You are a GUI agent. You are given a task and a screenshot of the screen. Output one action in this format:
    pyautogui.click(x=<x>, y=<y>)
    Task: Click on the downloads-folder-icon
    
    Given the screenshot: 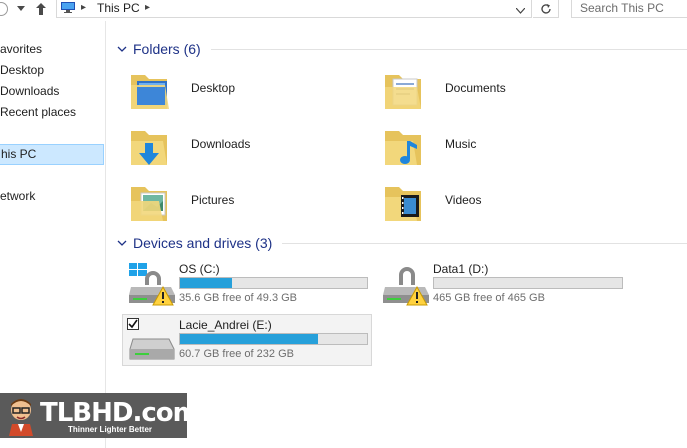 What is the action you would take?
    pyautogui.click(x=149, y=148)
    